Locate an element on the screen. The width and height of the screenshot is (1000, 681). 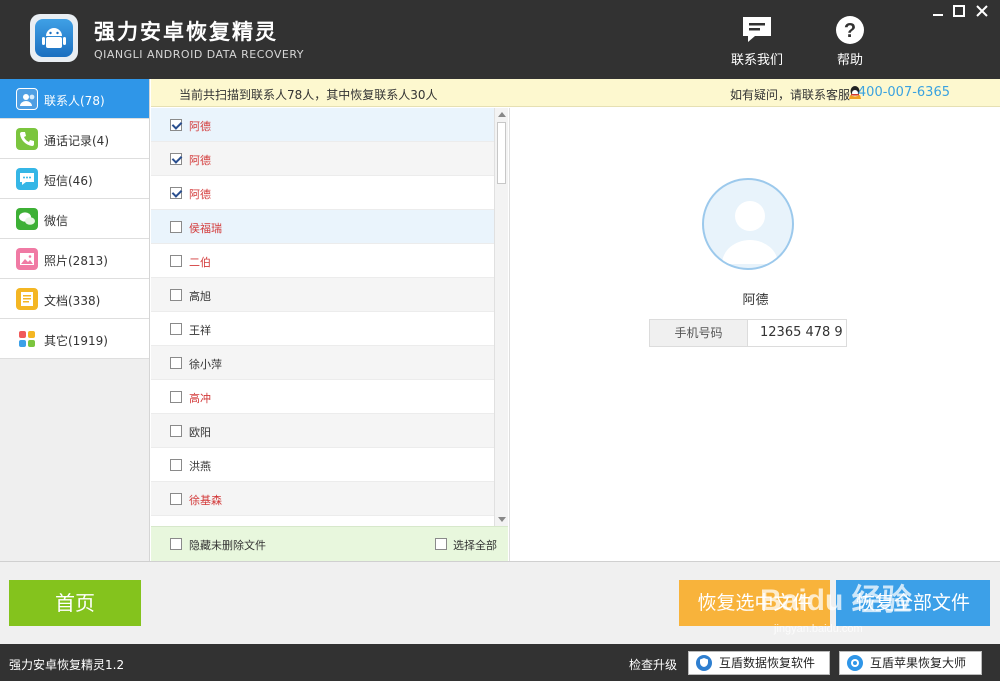
list-item: 二伯 is located at coordinates (322, 261).